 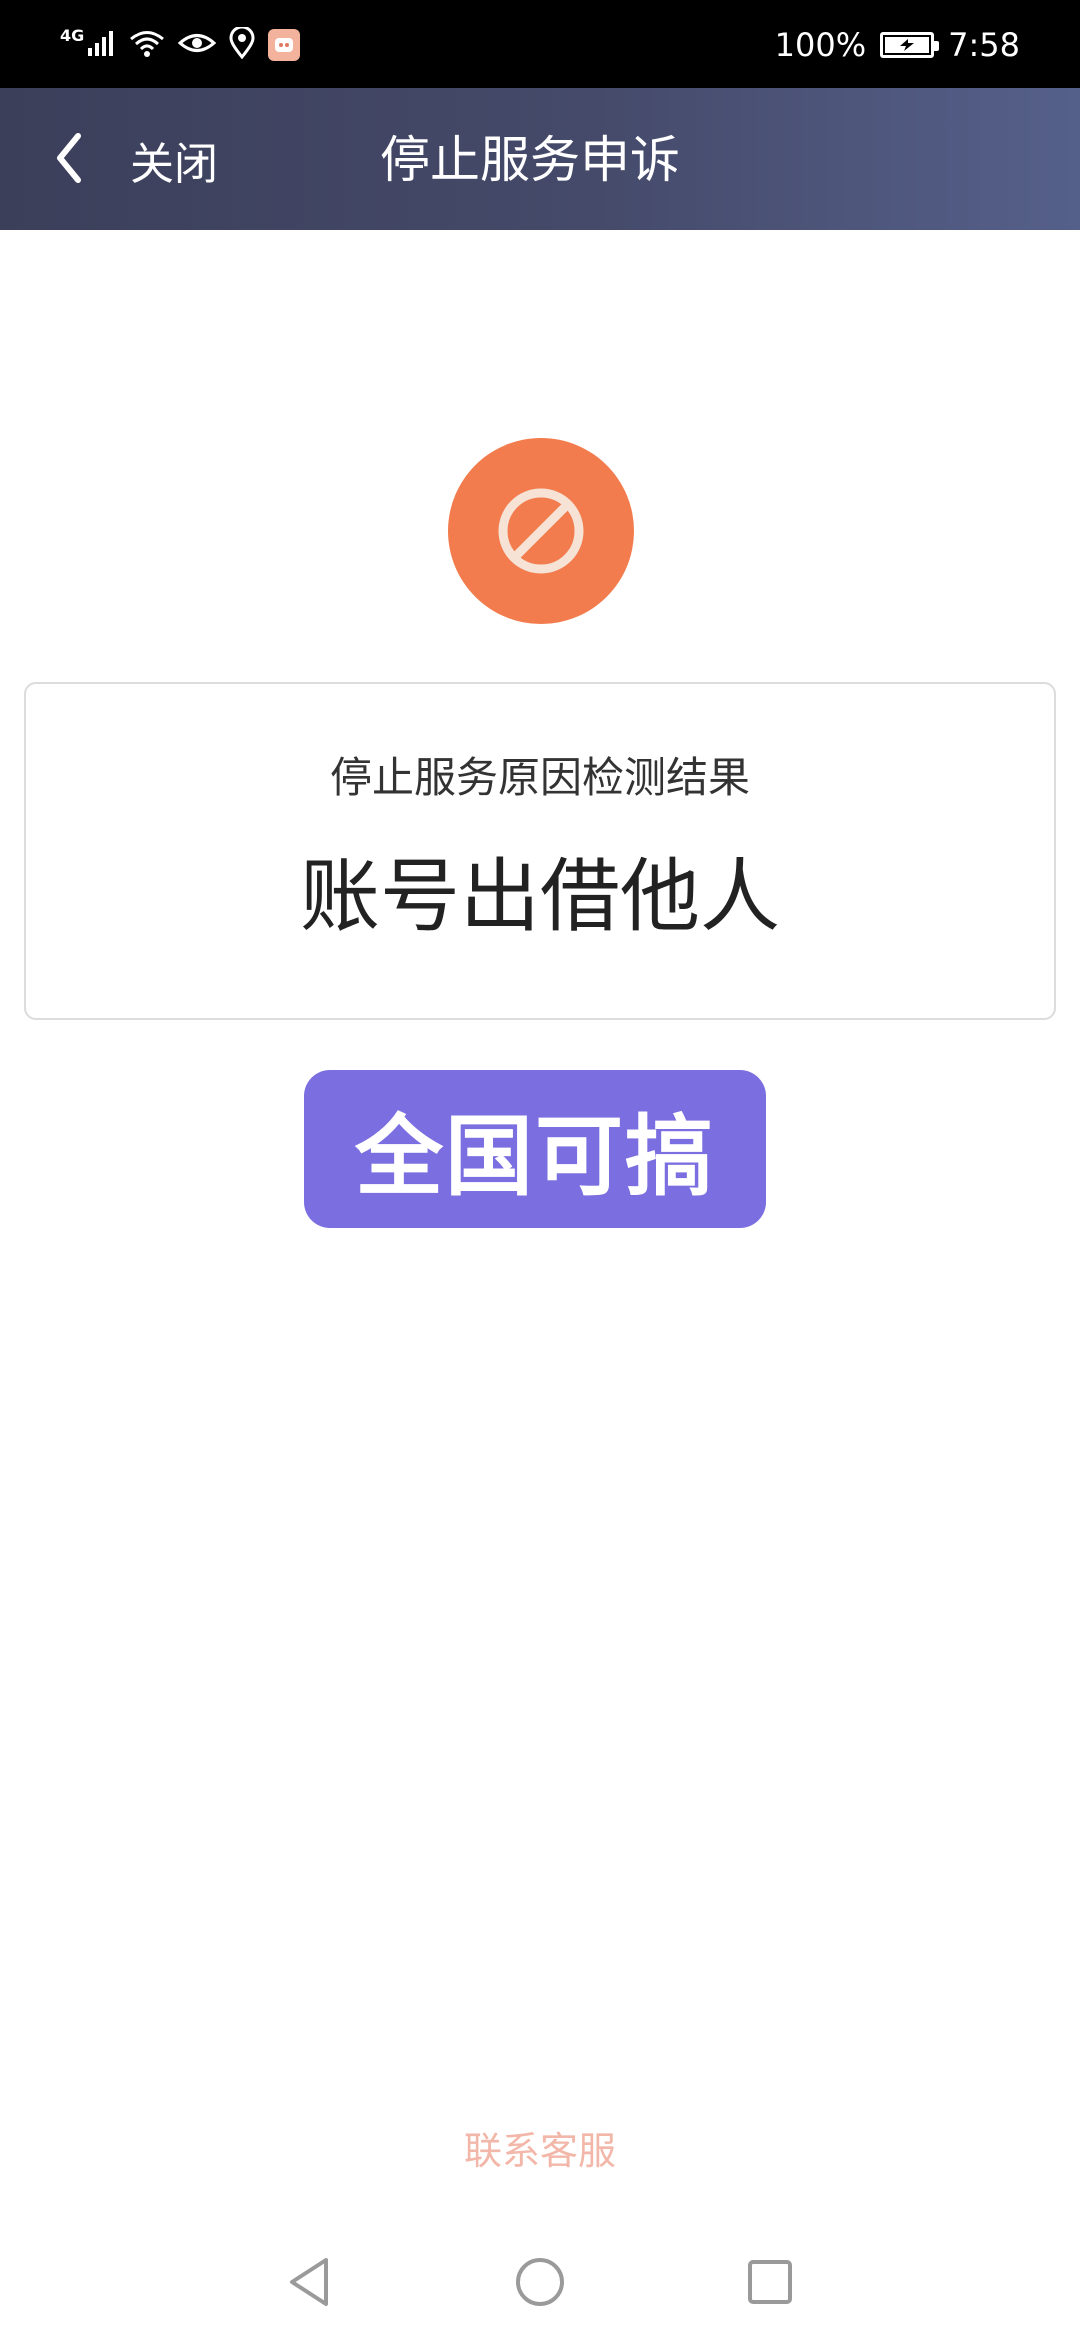 What do you see at coordinates (174, 164) in the screenshot?
I see `close-label: 关闭` at bounding box center [174, 164].